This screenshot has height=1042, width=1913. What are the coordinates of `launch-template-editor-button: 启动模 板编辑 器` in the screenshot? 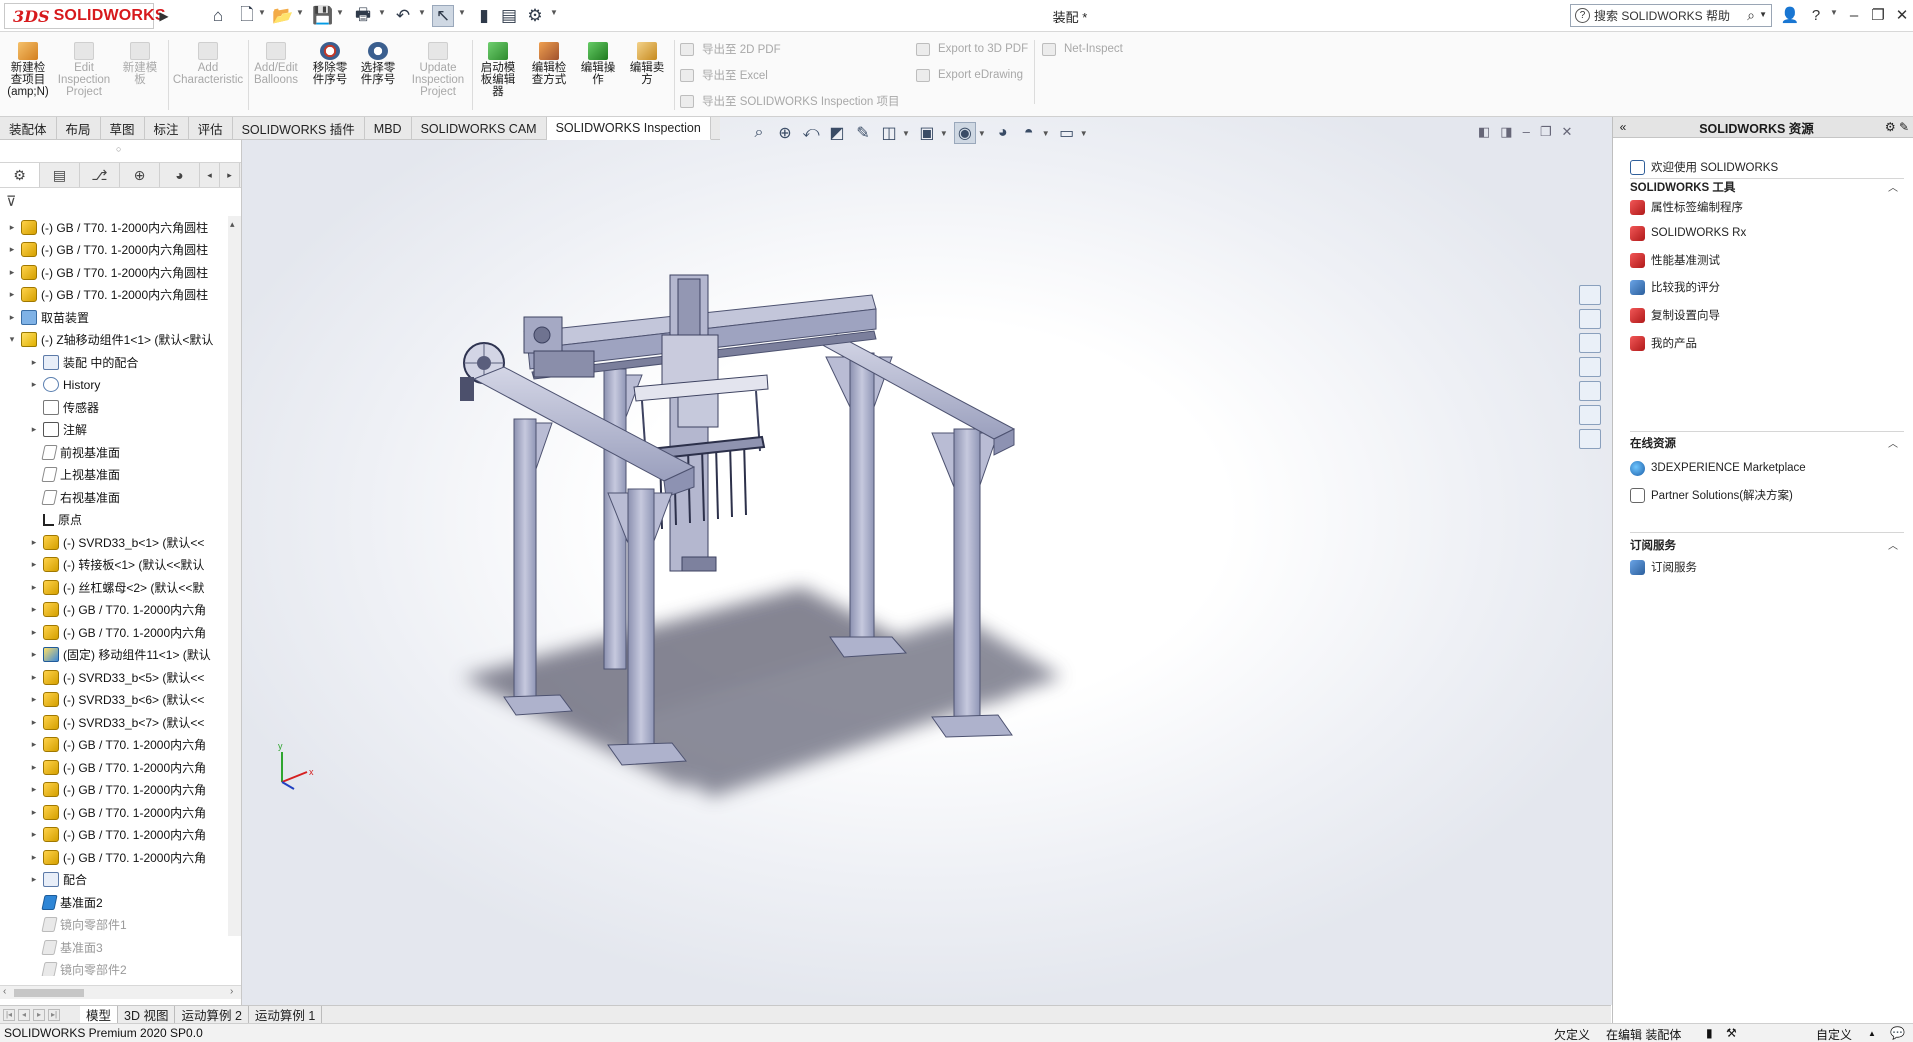 It's located at (498, 76).